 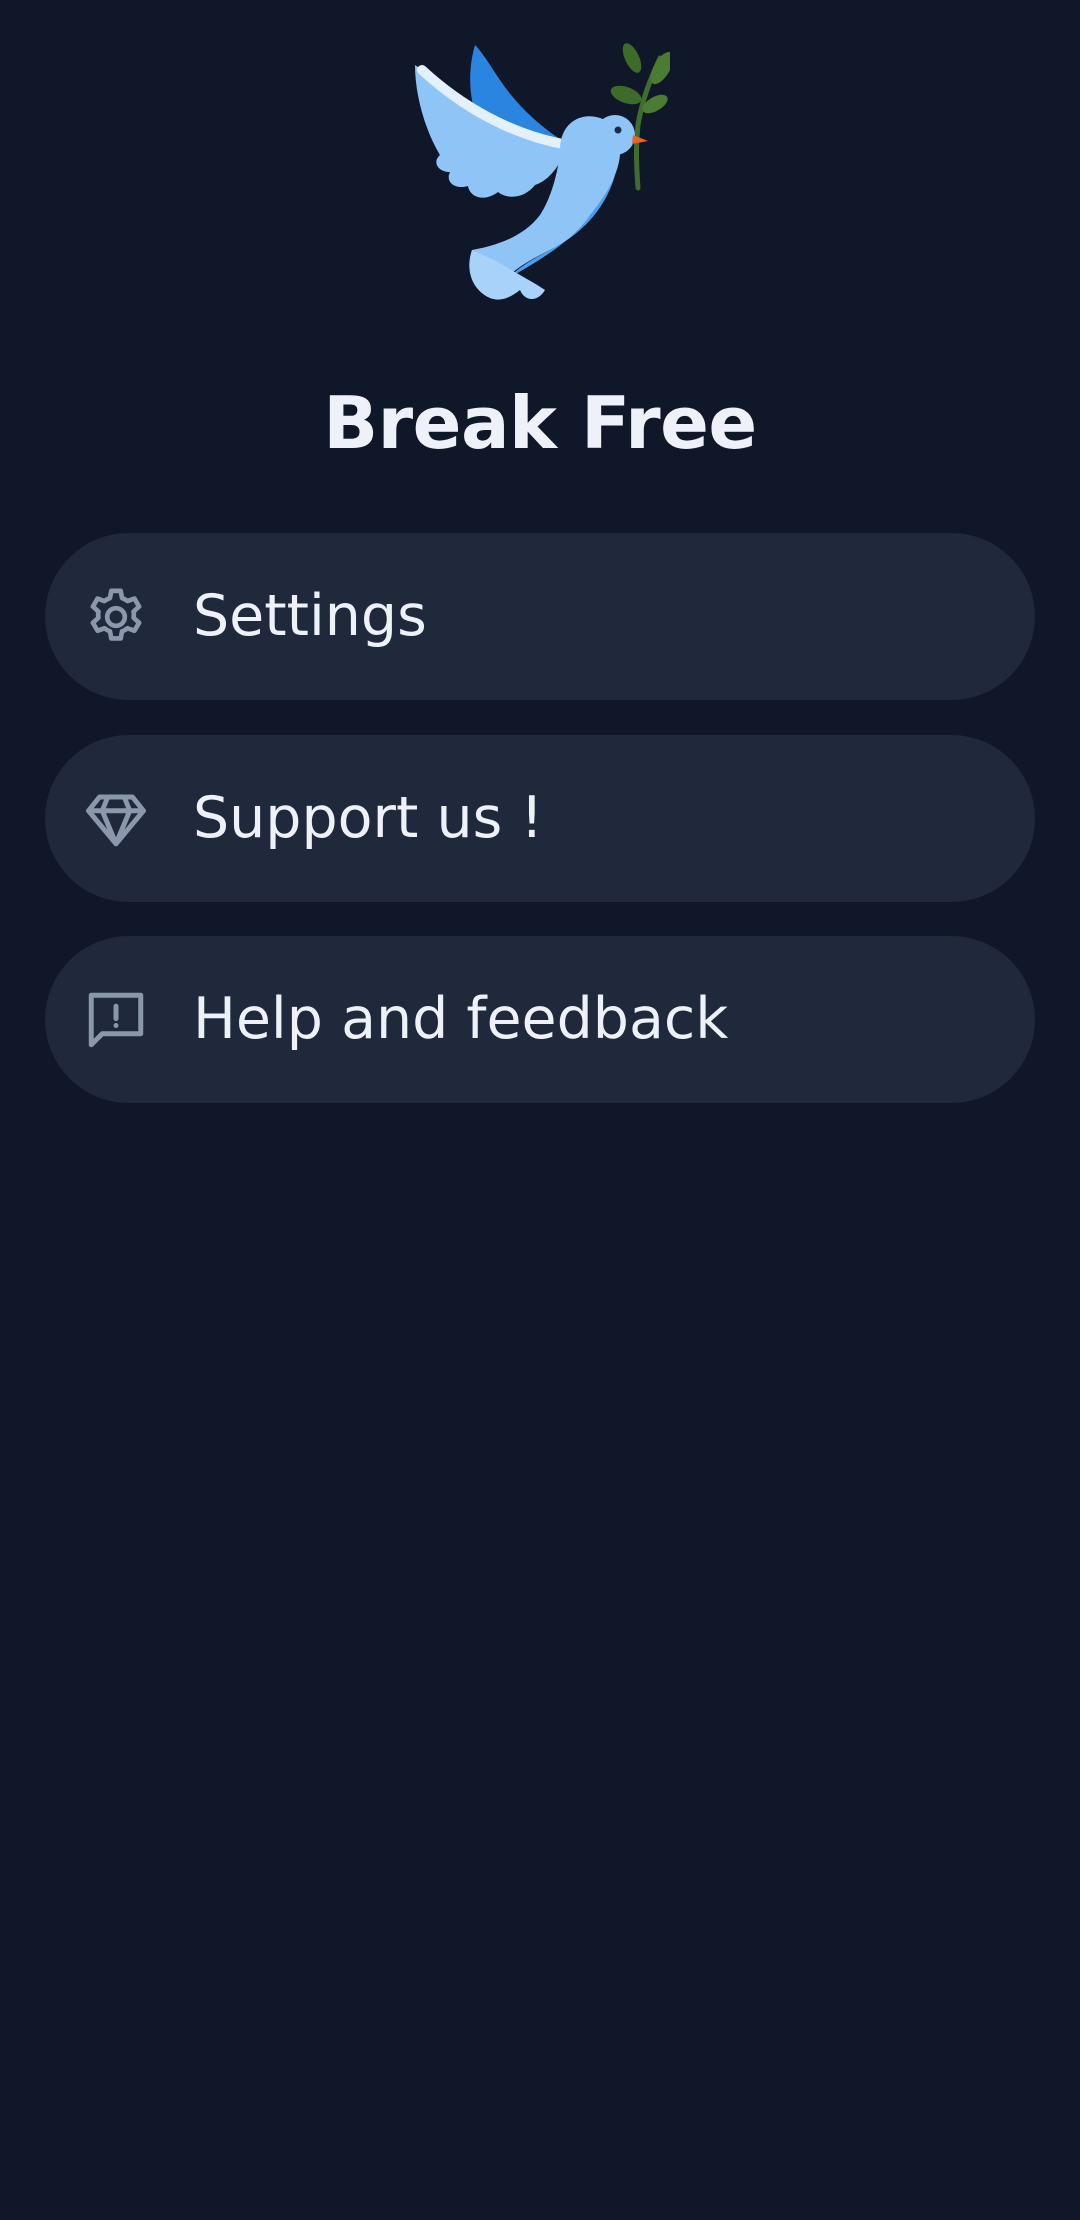 What do you see at coordinates (116, 617) in the screenshot?
I see `gear-icon` at bounding box center [116, 617].